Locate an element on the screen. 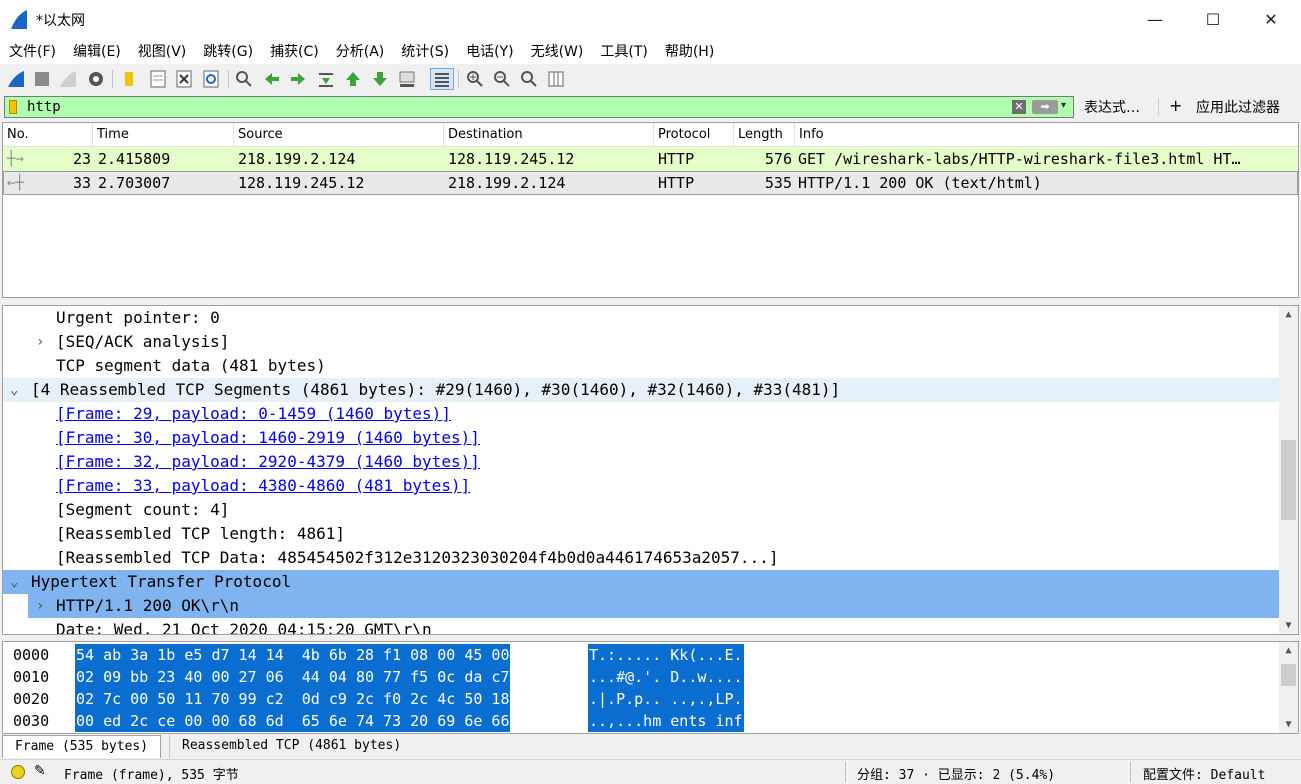 The image size is (1301, 784). reload-icon is located at coordinates (211, 79).